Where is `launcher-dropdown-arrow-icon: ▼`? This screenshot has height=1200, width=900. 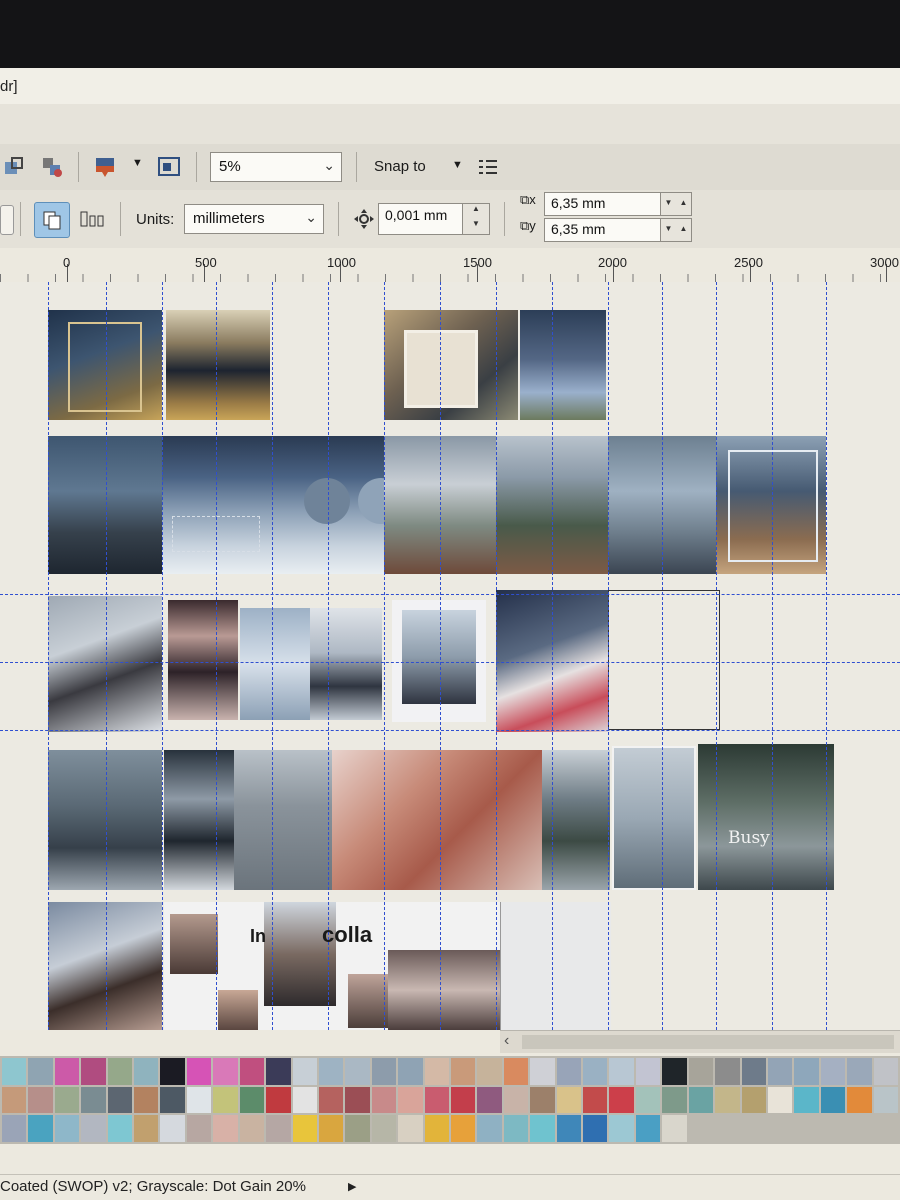
launcher-dropdown-arrow-icon: ▼ is located at coordinates (137, 163).